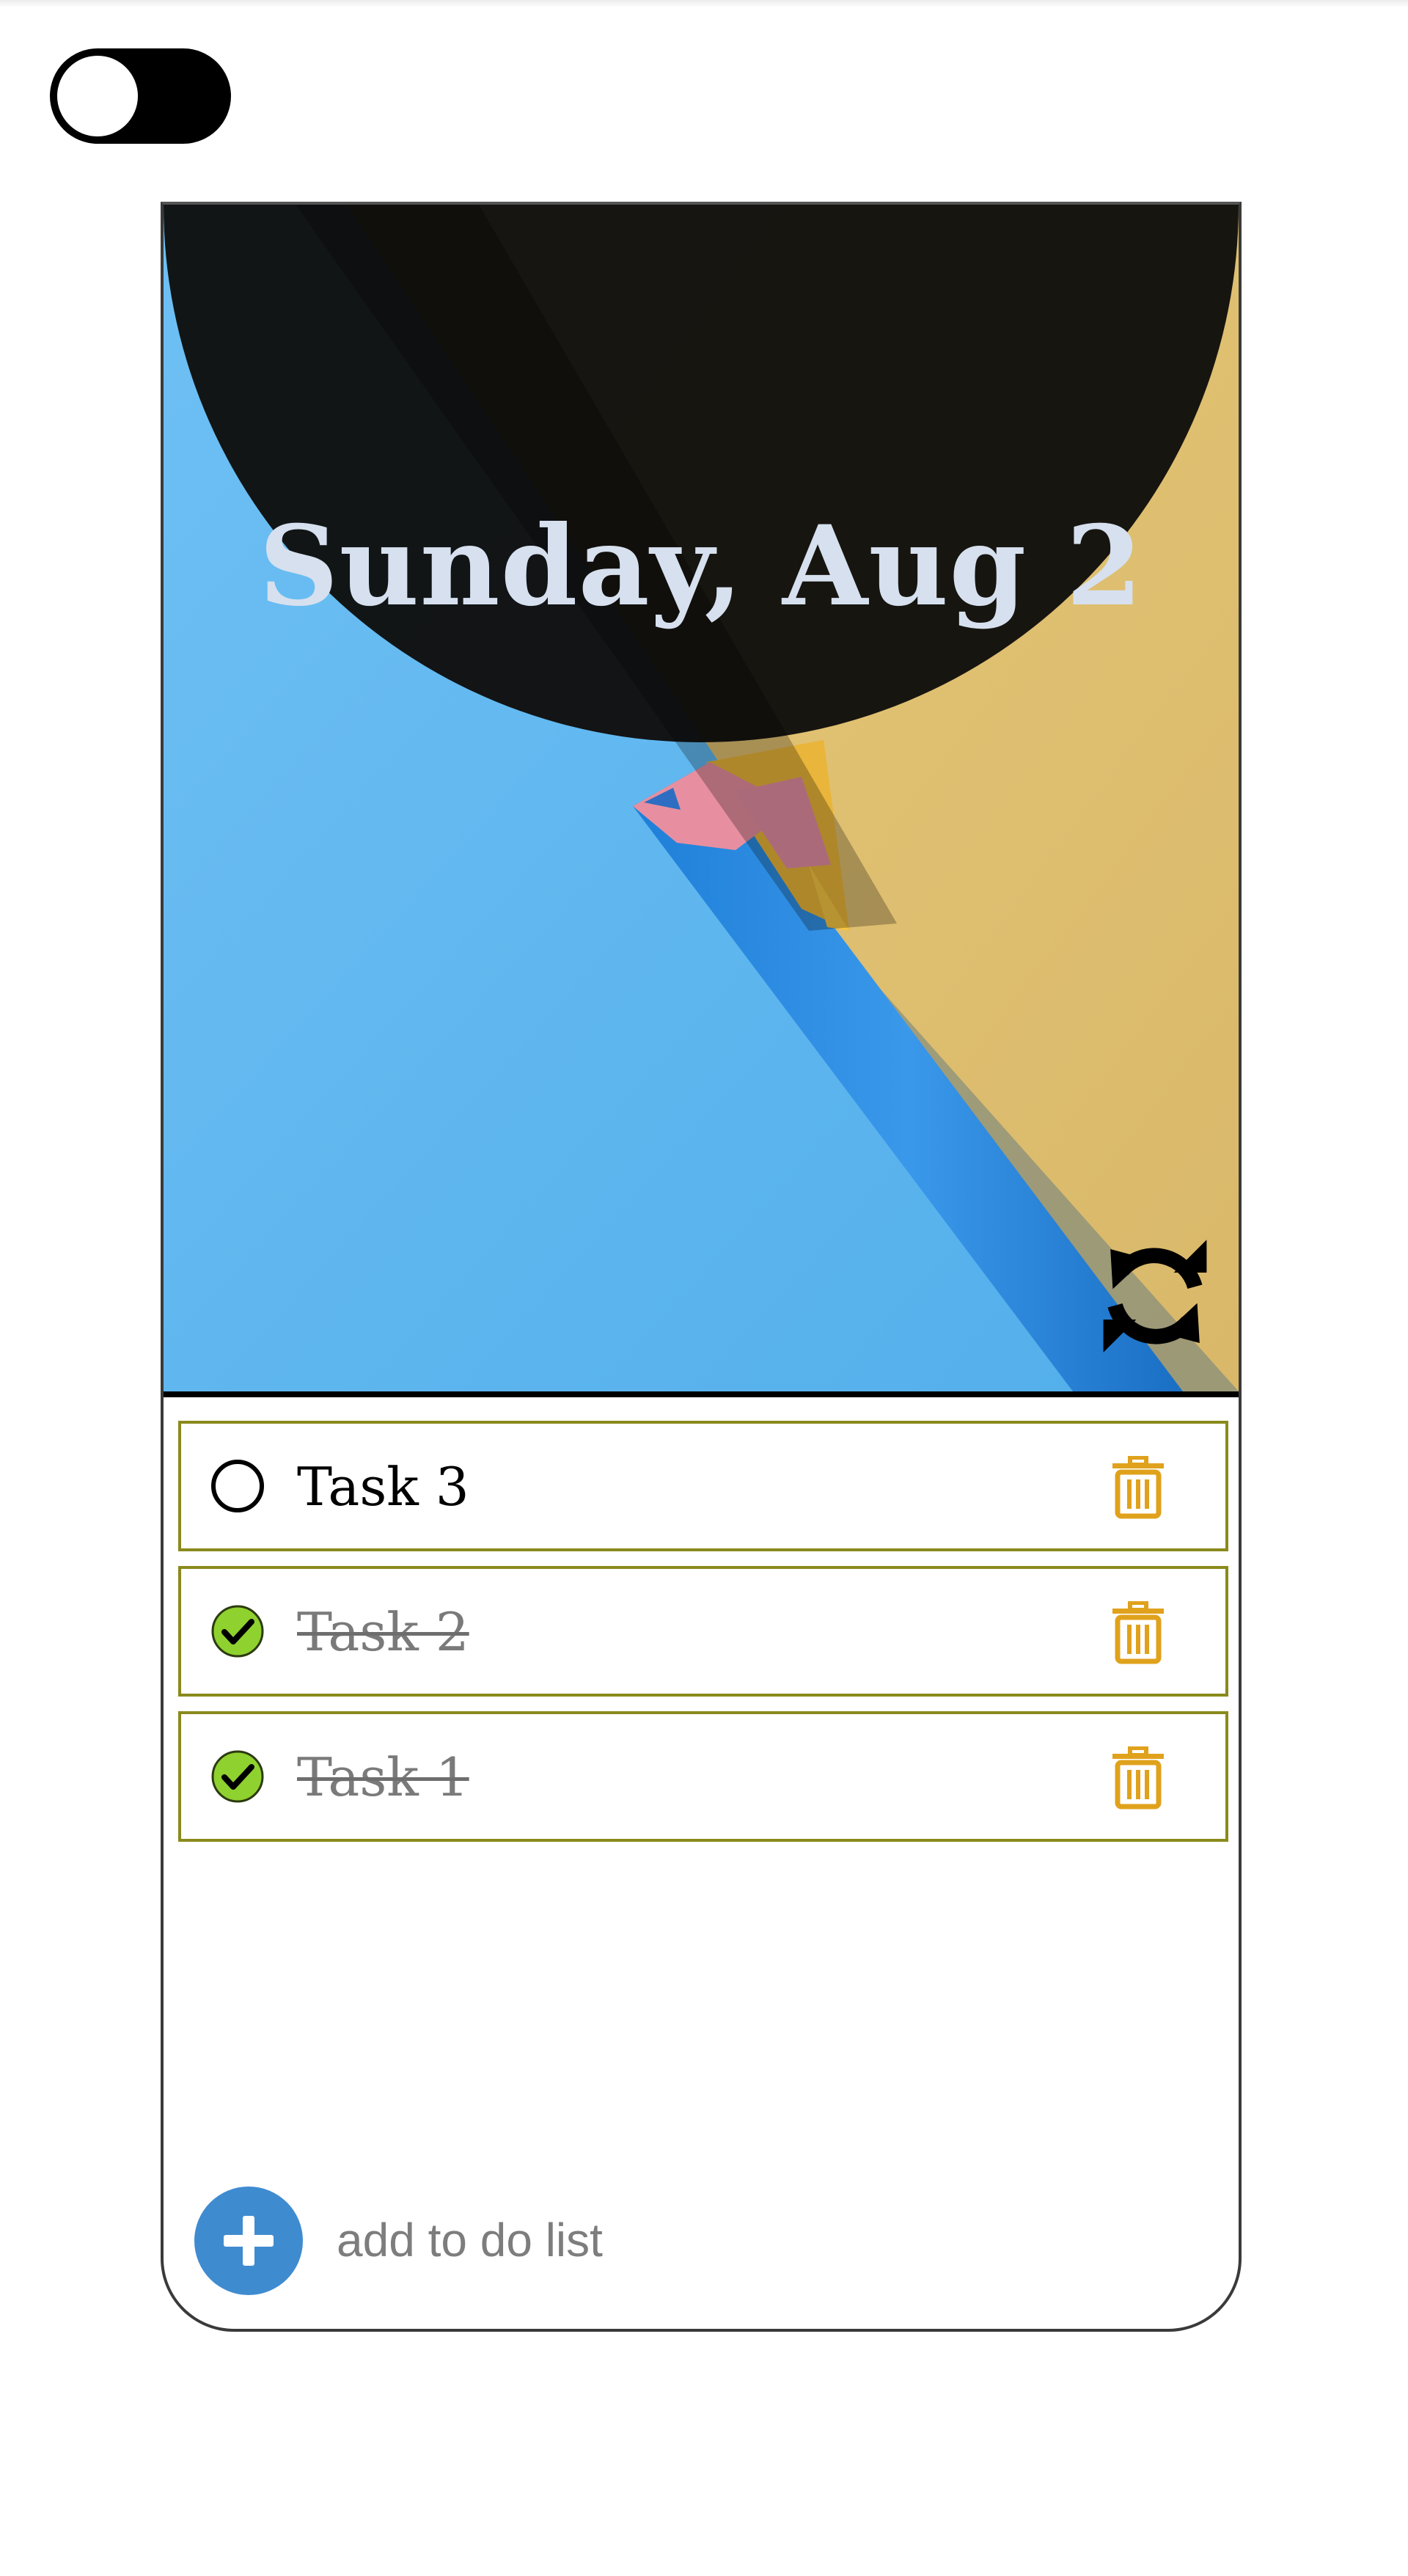  Describe the element at coordinates (703, 1632) in the screenshot. I see `task-row: Task 2` at that location.